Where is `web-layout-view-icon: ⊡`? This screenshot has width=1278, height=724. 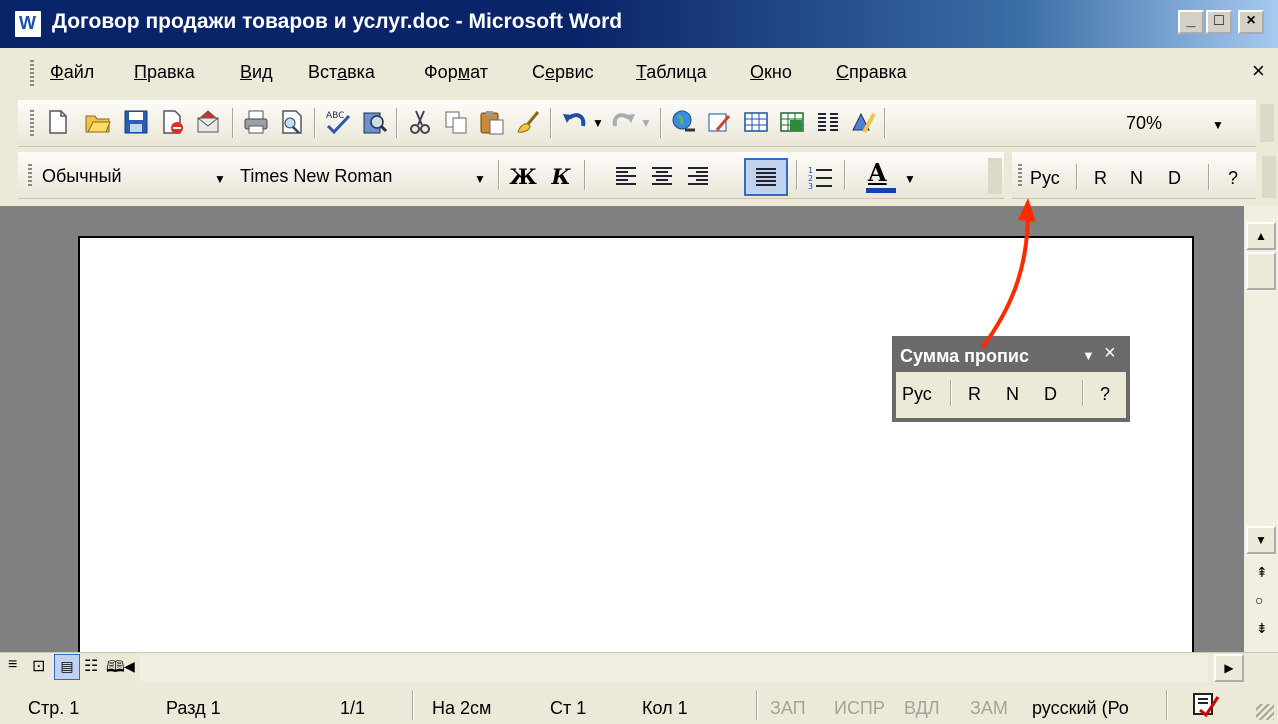 web-layout-view-icon: ⊡ is located at coordinates (38, 666).